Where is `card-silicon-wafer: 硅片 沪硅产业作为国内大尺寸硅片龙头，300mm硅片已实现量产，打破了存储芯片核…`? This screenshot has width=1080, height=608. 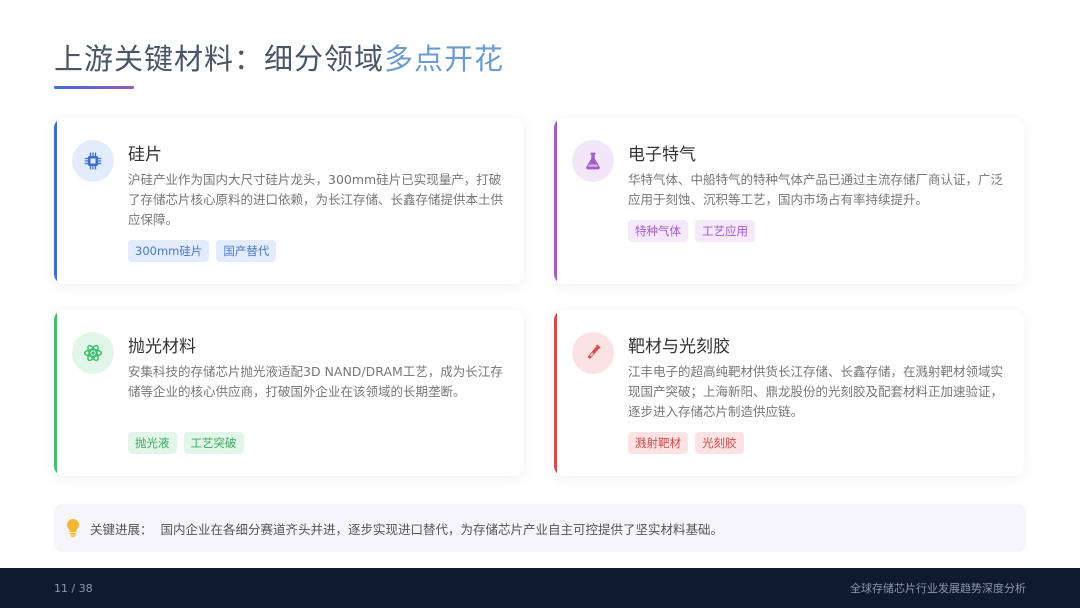 card-silicon-wafer: 硅片 沪硅产业作为国内大尺寸硅片龙头，300mm硅片已实现量产，打破了存储芯片核… is located at coordinates (289, 201).